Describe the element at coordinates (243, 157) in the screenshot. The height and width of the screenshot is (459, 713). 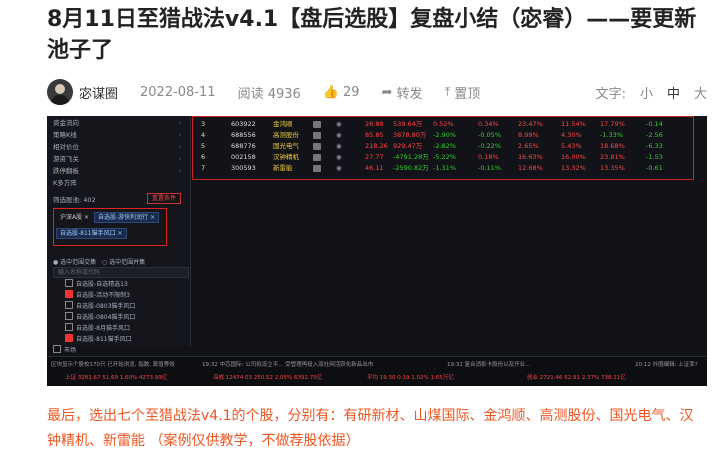
I see `table-cell: 002158` at that location.